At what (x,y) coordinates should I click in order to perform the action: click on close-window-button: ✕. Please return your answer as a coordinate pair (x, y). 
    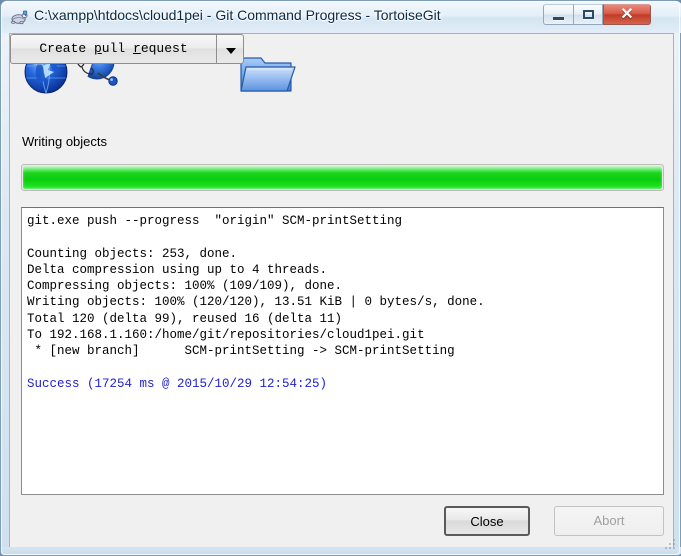
    Looking at the image, I should click on (627, 14).